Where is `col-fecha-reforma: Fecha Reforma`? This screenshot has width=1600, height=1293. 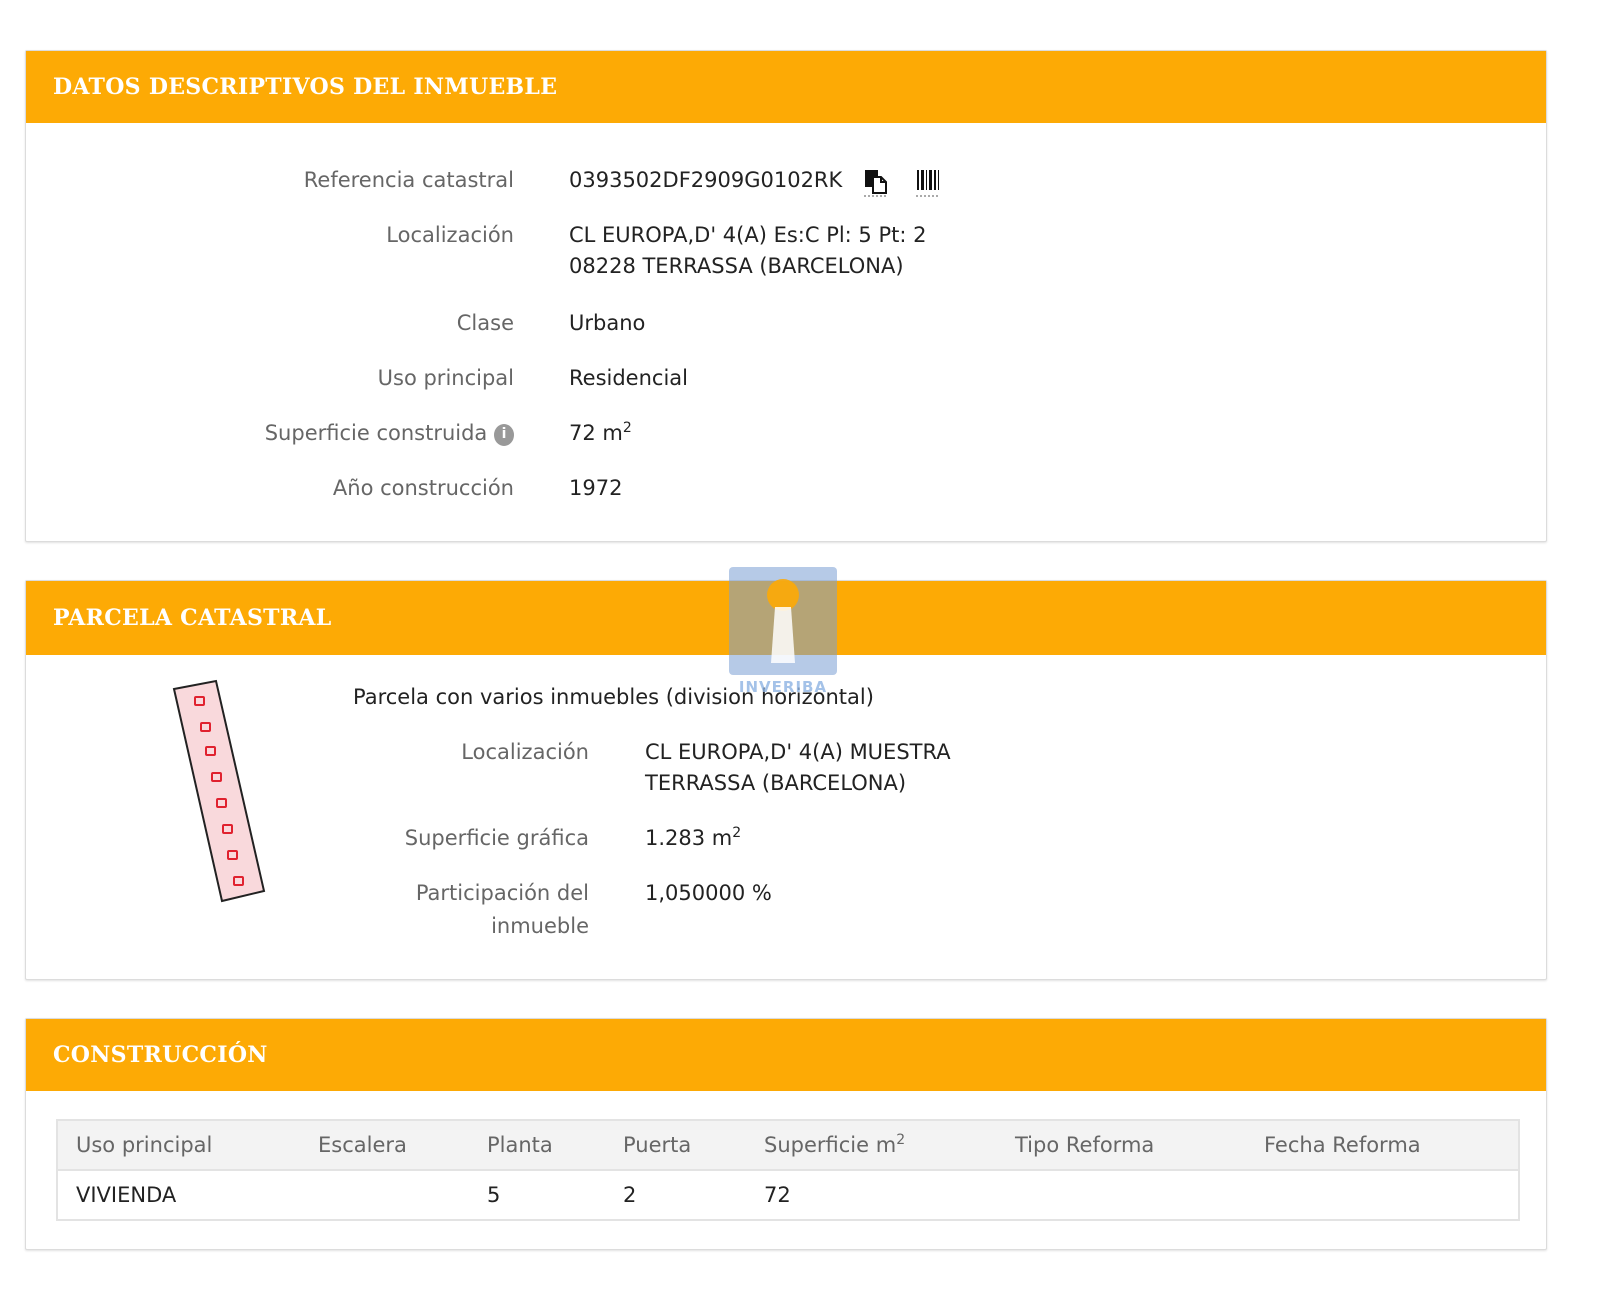
col-fecha-reforma: Fecha Reforma is located at coordinates (1382, 1145).